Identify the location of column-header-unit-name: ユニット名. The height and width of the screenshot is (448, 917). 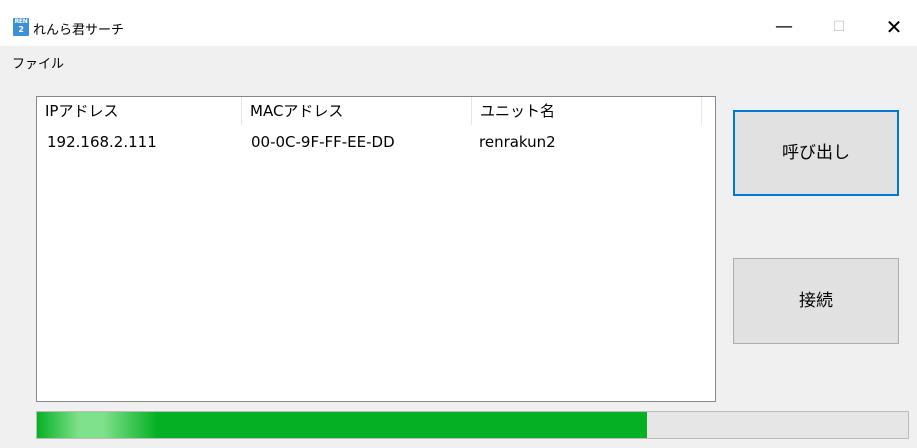
(587, 111).